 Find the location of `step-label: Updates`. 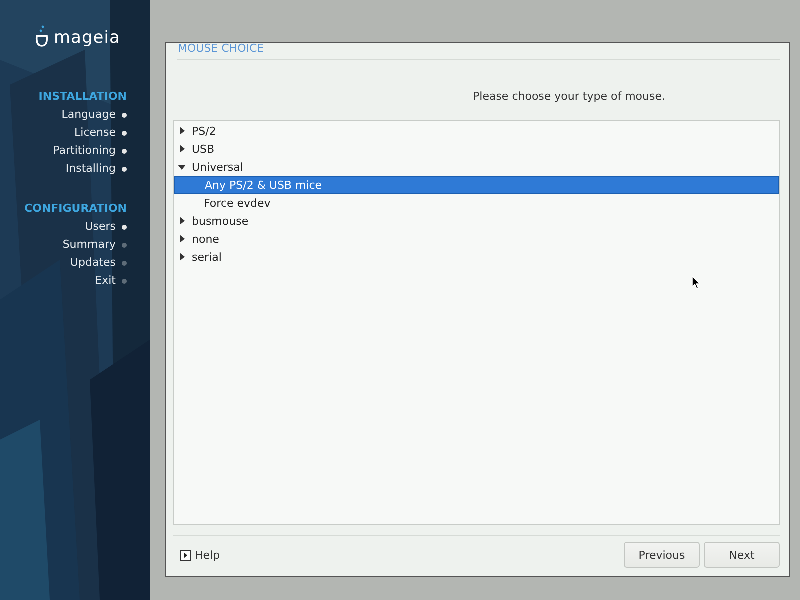

step-label: Updates is located at coordinates (93, 263).